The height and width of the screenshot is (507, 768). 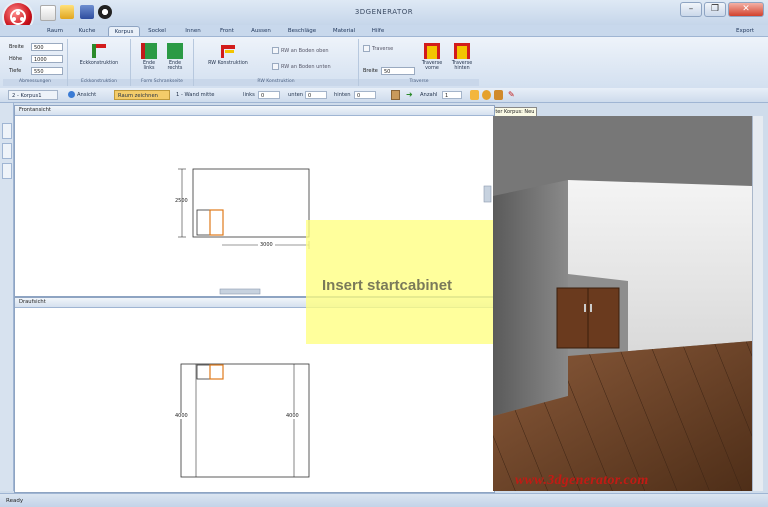 I want to click on end-right-icon, so click(x=175, y=51).